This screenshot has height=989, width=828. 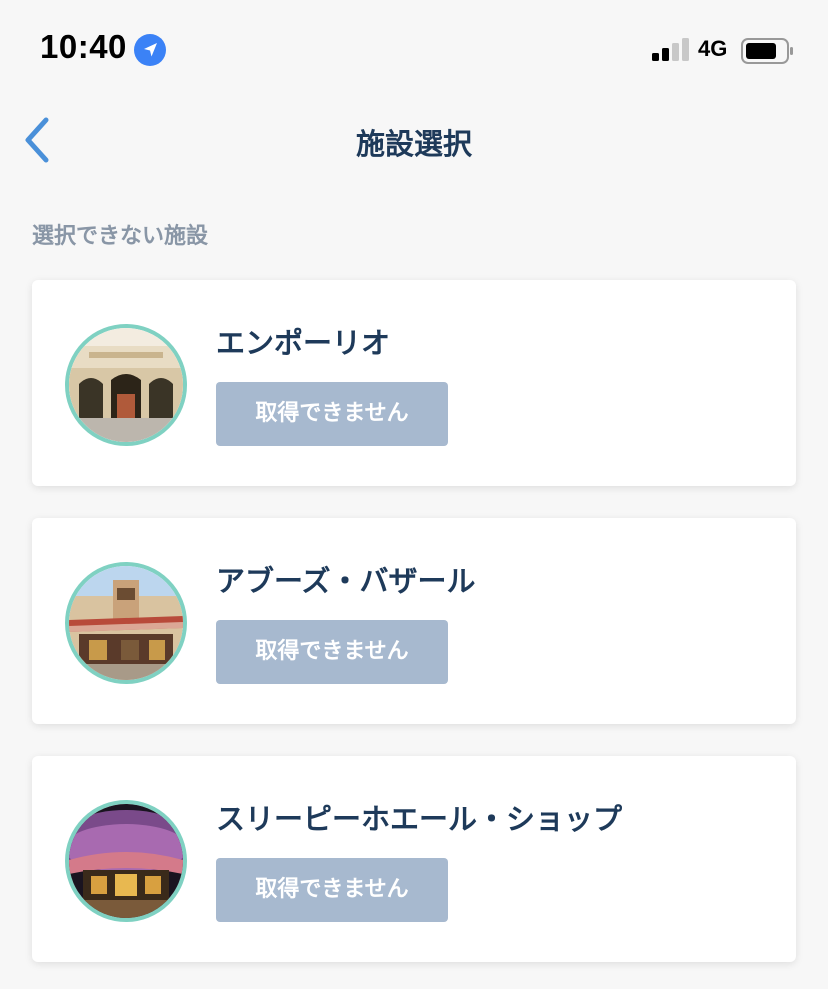 What do you see at coordinates (713, 48) in the screenshot?
I see `network-type: 4G` at bounding box center [713, 48].